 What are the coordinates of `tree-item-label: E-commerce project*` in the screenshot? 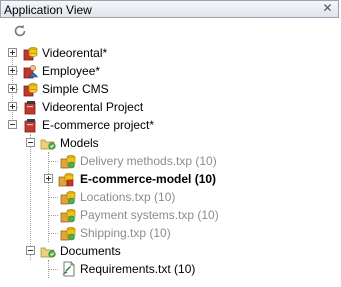 It's located at (98, 125).